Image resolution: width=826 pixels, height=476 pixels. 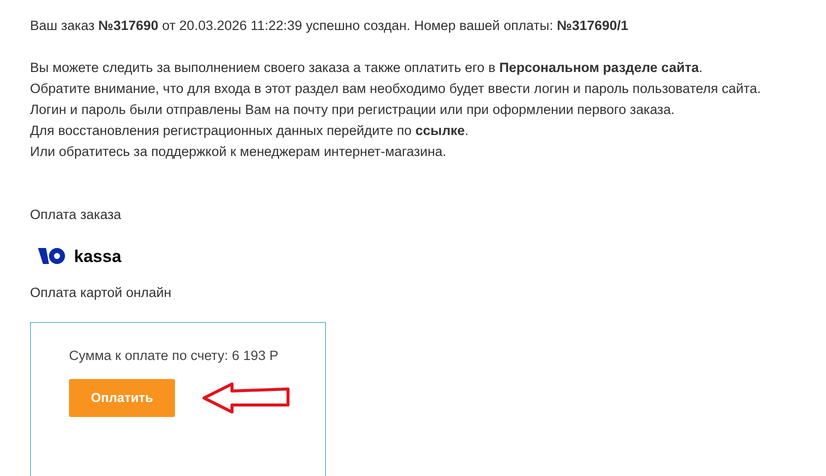 I want to click on amount-text: Сумма к оплате по счету: 6 193 Р, so click(x=173, y=356).